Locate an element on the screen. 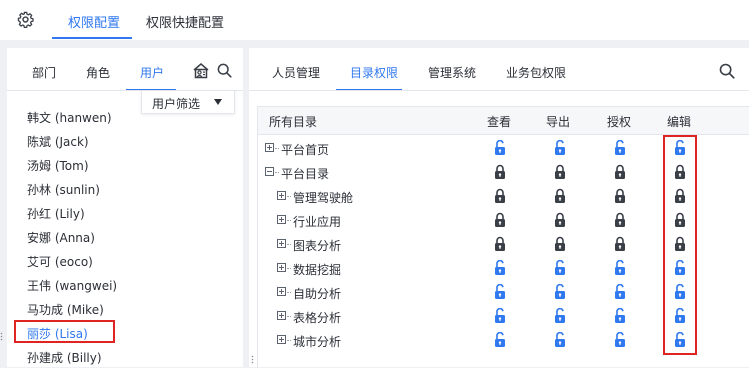  user-list-item: 王伟 (wangwei) is located at coordinates (72, 285).